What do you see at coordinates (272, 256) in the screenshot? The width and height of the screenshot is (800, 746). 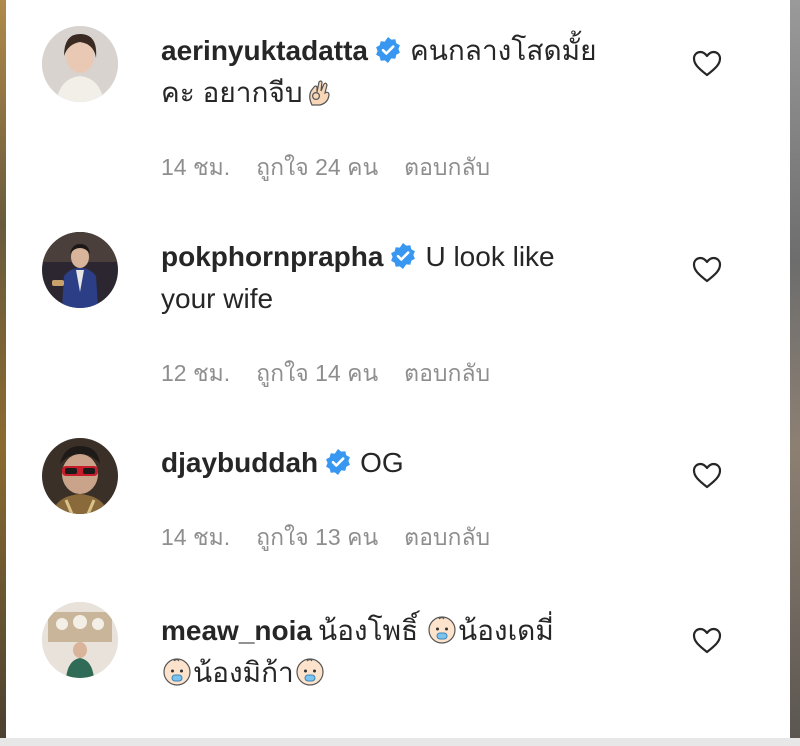 I see `username: pokphornprapha` at bounding box center [272, 256].